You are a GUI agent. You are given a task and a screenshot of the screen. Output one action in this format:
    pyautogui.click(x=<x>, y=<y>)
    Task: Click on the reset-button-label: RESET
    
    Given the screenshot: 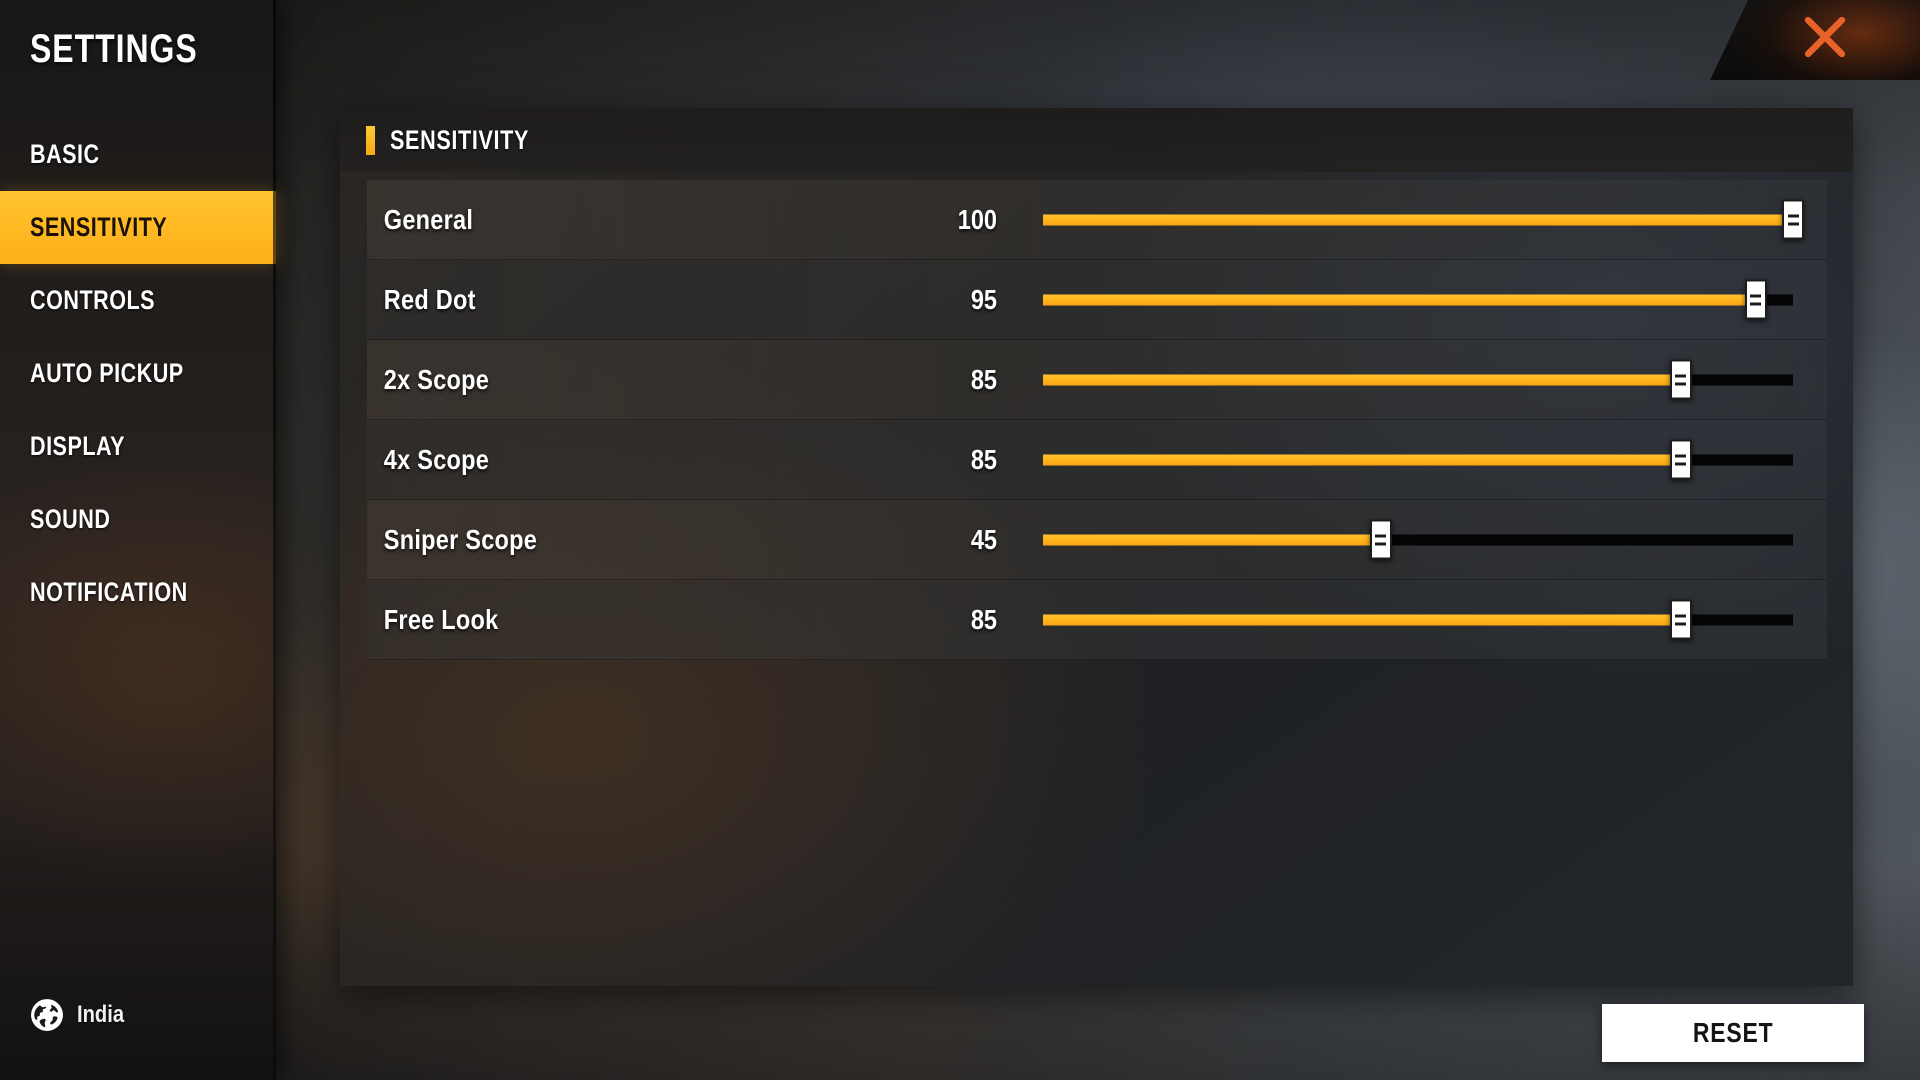 What is the action you would take?
    pyautogui.click(x=1733, y=1032)
    